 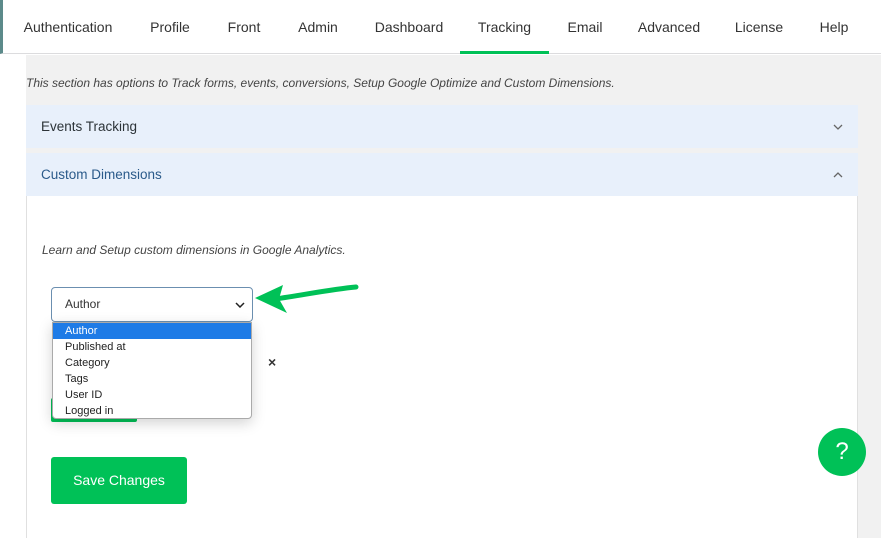 What do you see at coordinates (272, 362) in the screenshot?
I see `remove-dimension-icon: ×` at bounding box center [272, 362].